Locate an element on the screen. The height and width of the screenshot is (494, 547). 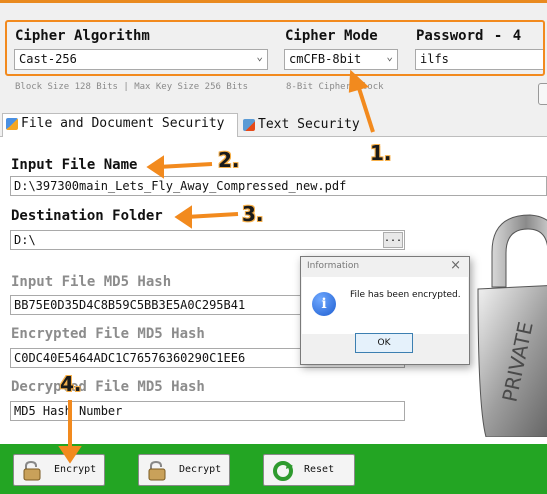
destination-folder-label: Destination Folder is located at coordinates (87, 216).